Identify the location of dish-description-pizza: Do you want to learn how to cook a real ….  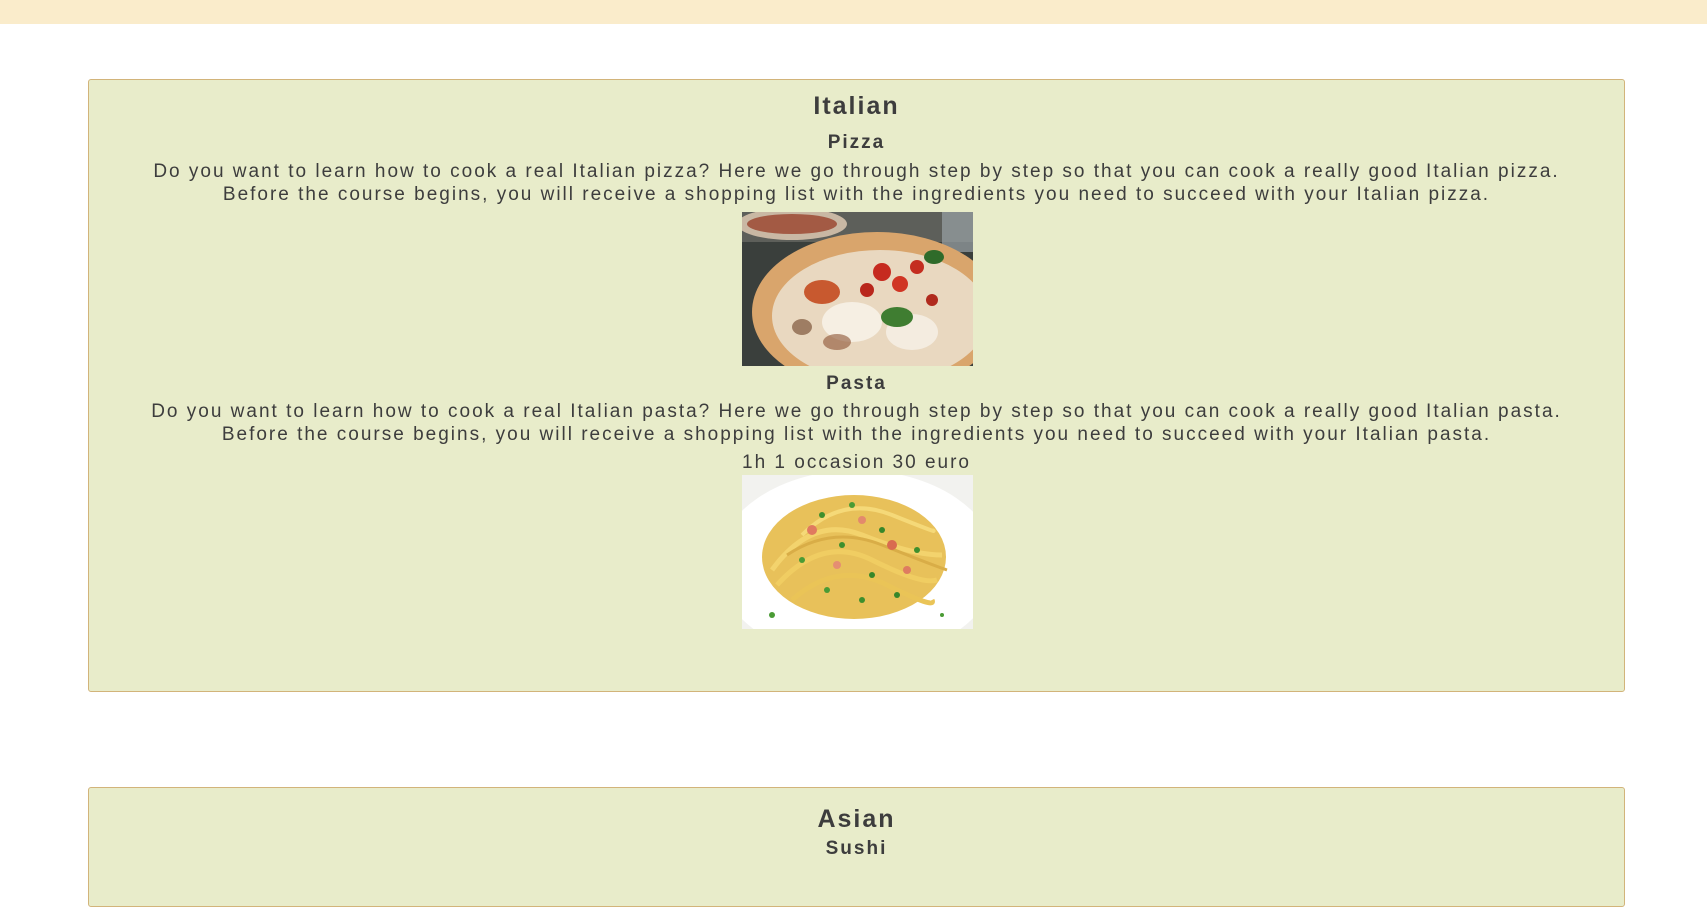
(856, 183).